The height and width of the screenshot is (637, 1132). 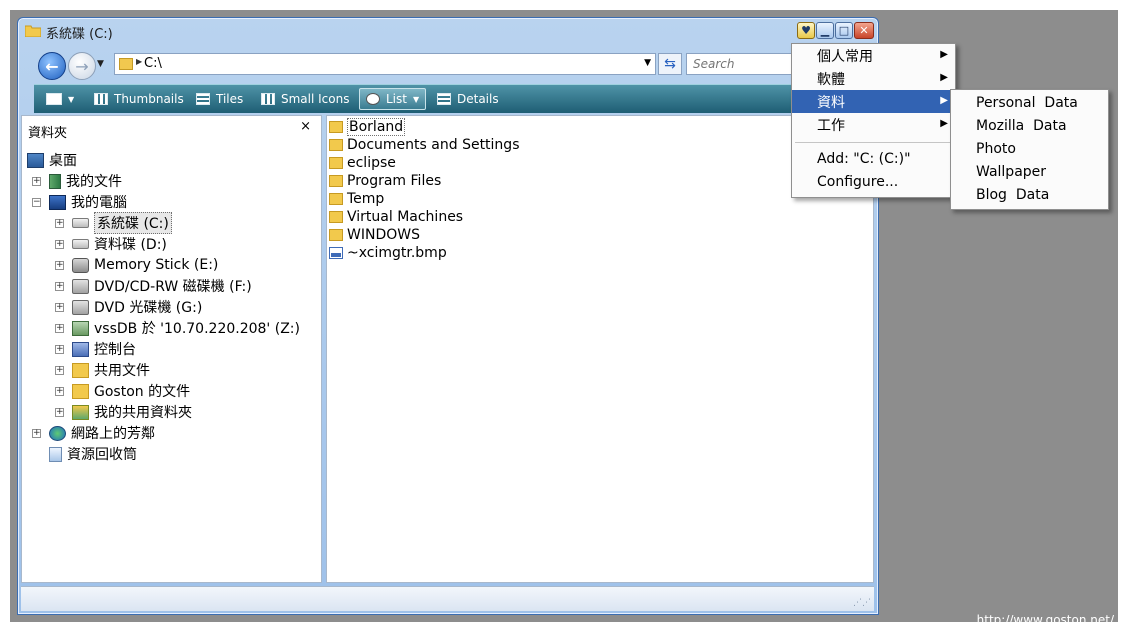 What do you see at coordinates (383, 235) in the screenshot?
I see `file-name: WINDOWS` at bounding box center [383, 235].